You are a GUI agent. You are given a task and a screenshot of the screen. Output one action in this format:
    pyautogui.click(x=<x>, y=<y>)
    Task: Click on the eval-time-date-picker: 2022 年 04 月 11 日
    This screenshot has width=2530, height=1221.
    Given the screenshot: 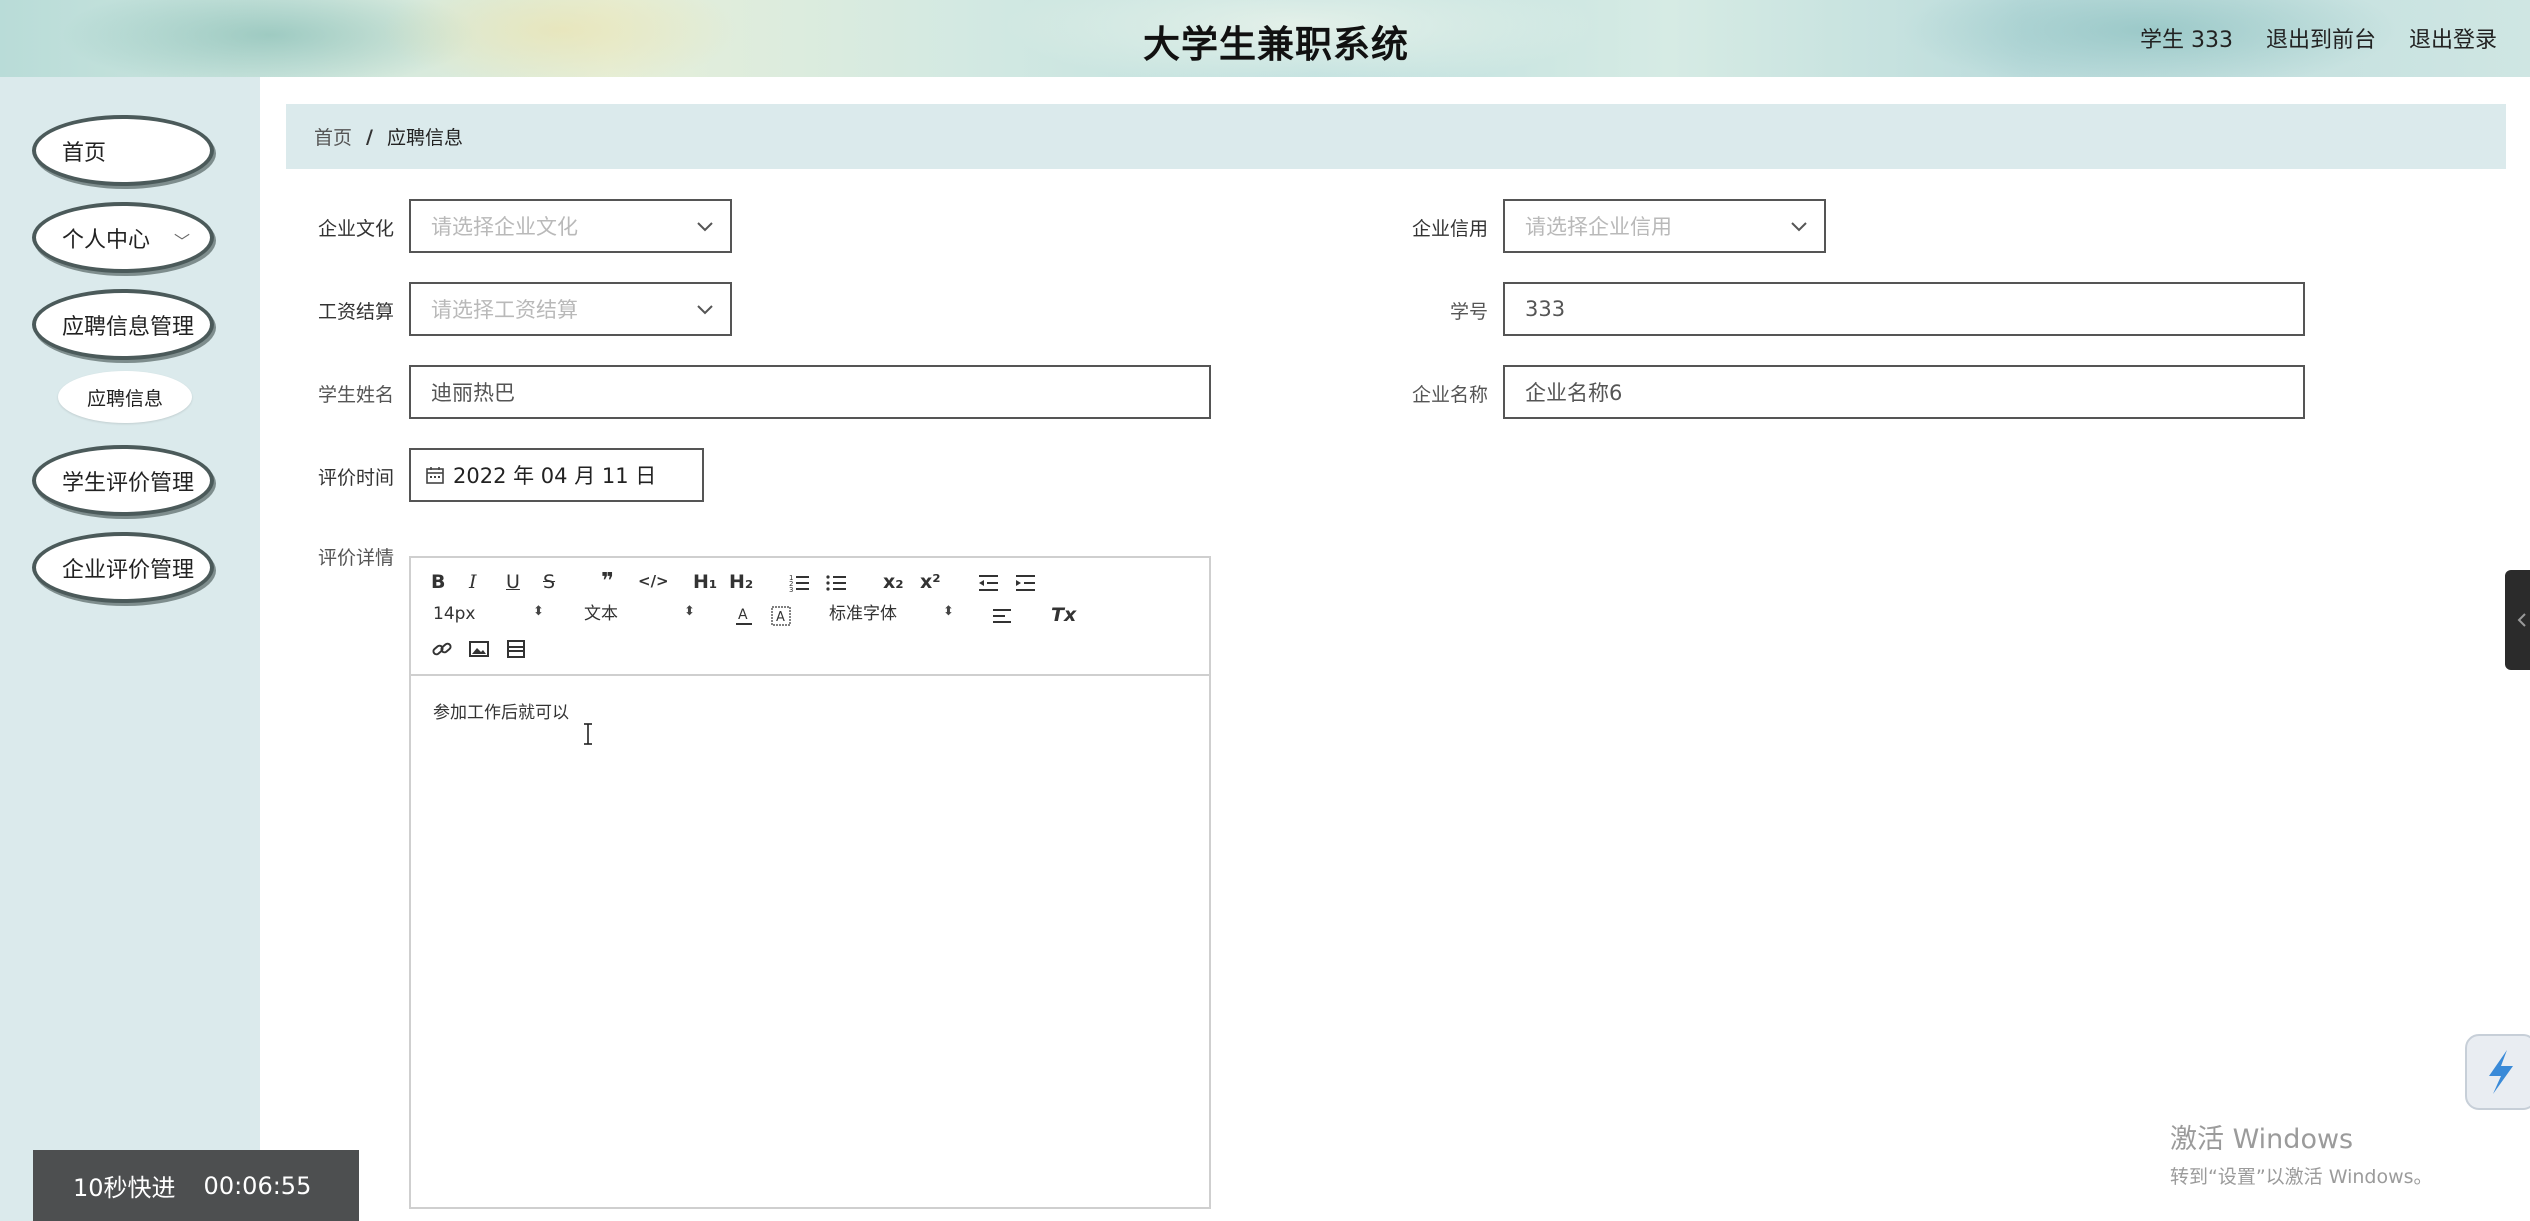 What is the action you would take?
    pyautogui.click(x=556, y=475)
    